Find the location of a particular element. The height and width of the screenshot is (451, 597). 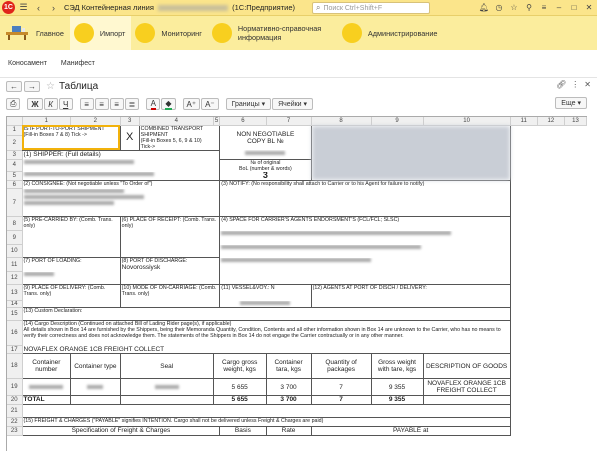

tick-x-cell: X is located at coordinates (129, 137).